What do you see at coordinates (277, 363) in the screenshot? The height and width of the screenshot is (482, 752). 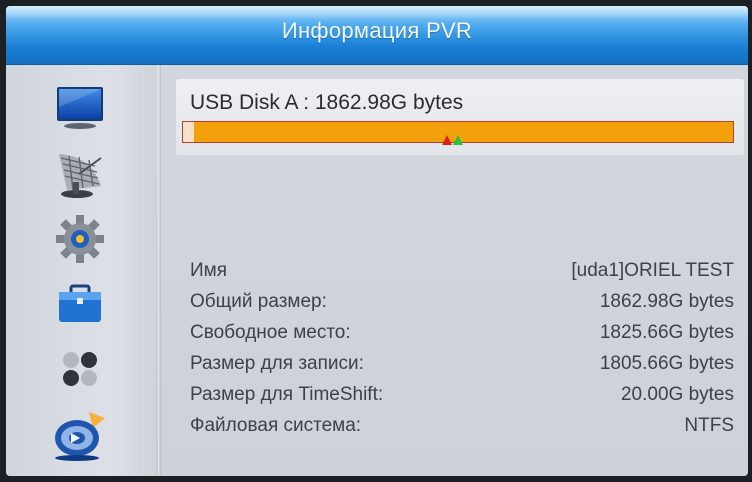 I see `info-label: Размер для записи:` at bounding box center [277, 363].